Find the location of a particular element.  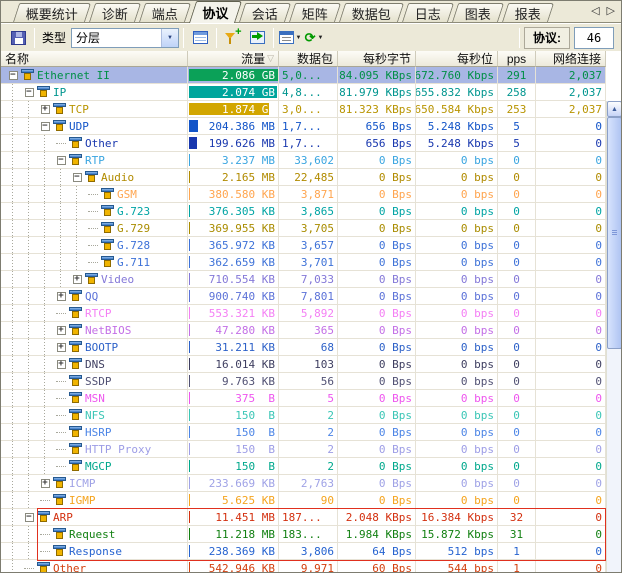

column-header-网络连接: 网络连接 is located at coordinates (571, 59).